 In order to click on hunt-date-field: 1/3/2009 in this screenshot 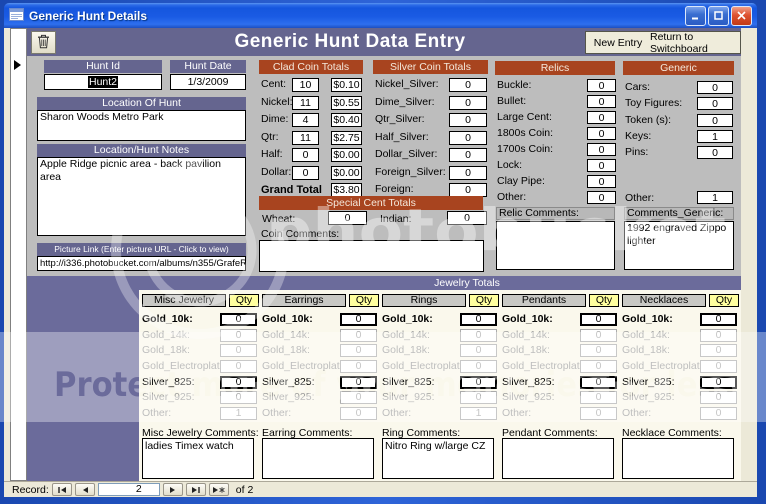, I will do `click(208, 82)`.